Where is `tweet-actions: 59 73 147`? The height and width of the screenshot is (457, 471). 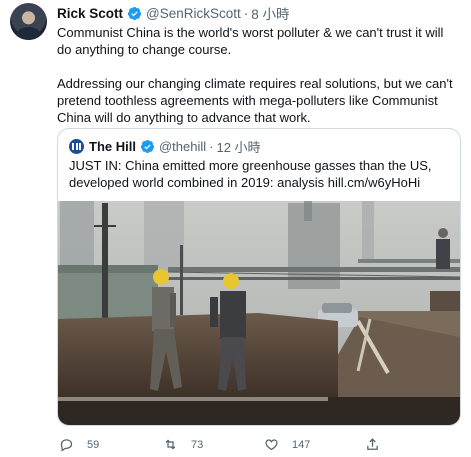 tweet-actions: 59 73 147 is located at coordinates (257, 446).